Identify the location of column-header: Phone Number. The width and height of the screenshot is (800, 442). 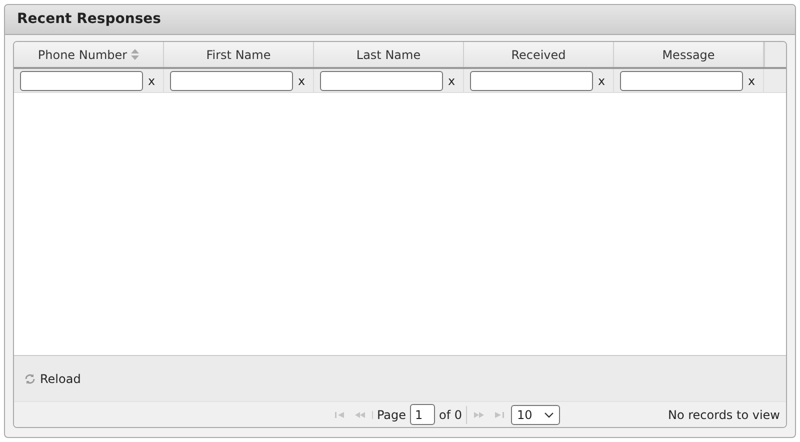
(89, 54).